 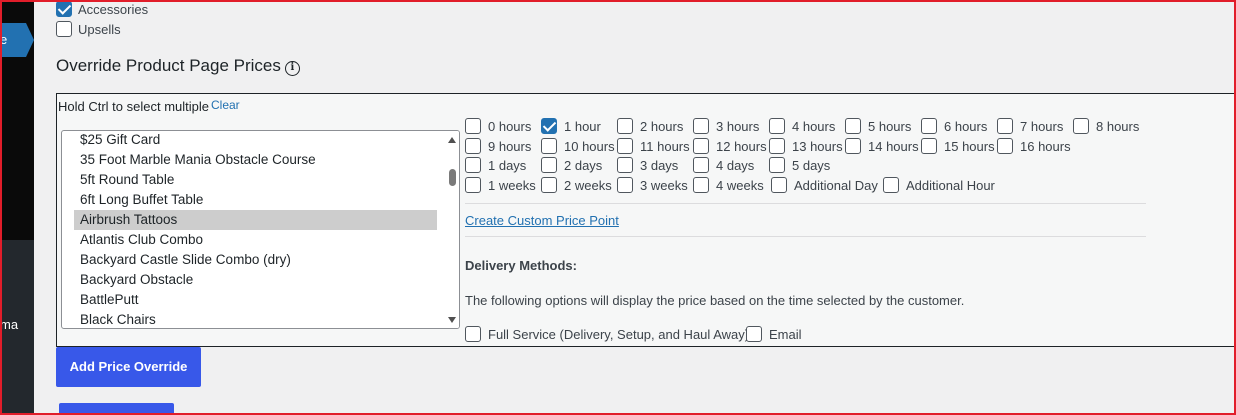 What do you see at coordinates (571, 166) in the screenshot?
I see `price-point-option: 2 days` at bounding box center [571, 166].